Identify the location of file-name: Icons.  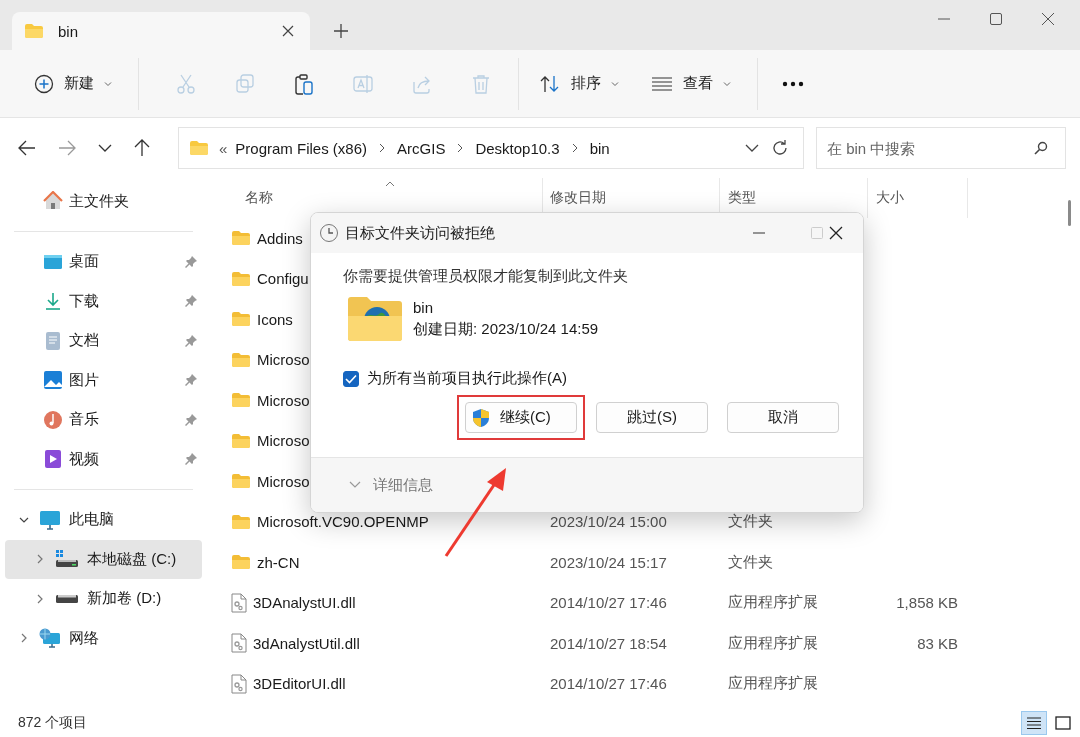
(275, 319).